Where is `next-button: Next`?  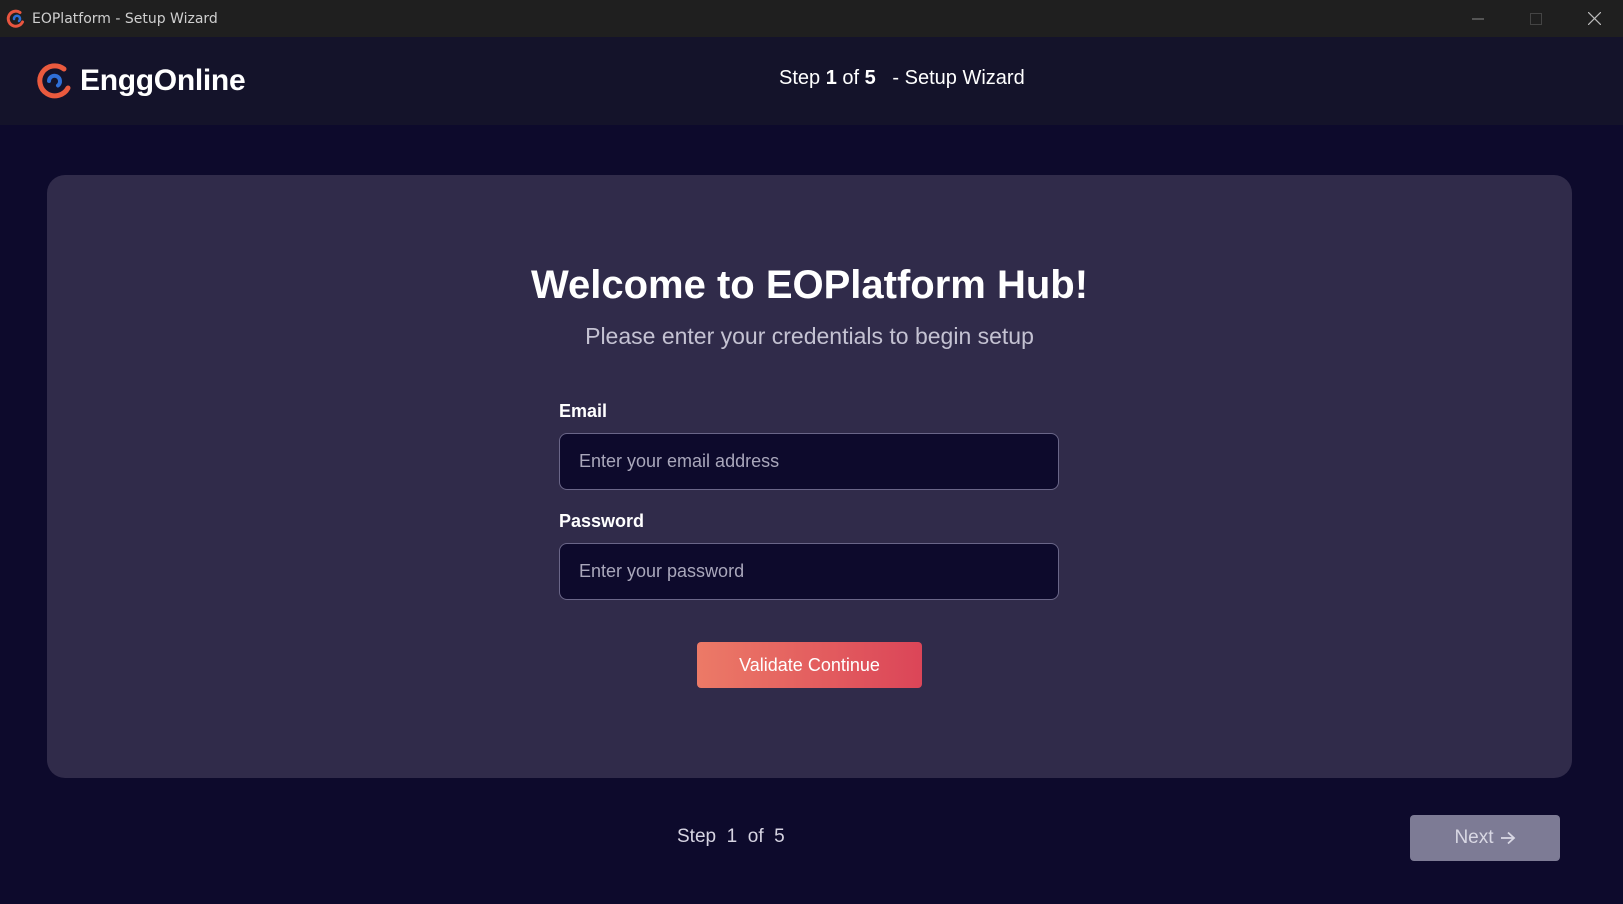 next-button: Next is located at coordinates (1485, 838).